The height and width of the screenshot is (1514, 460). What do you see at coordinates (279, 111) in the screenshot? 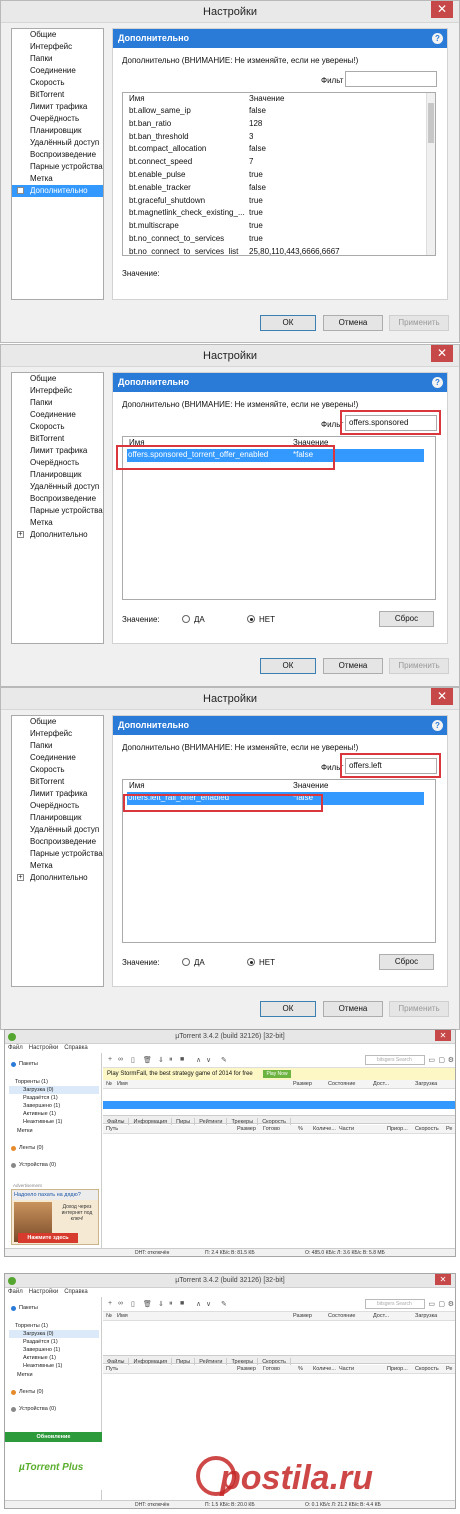
I see `settings-row: bt.allow_same_ip false` at bounding box center [279, 111].